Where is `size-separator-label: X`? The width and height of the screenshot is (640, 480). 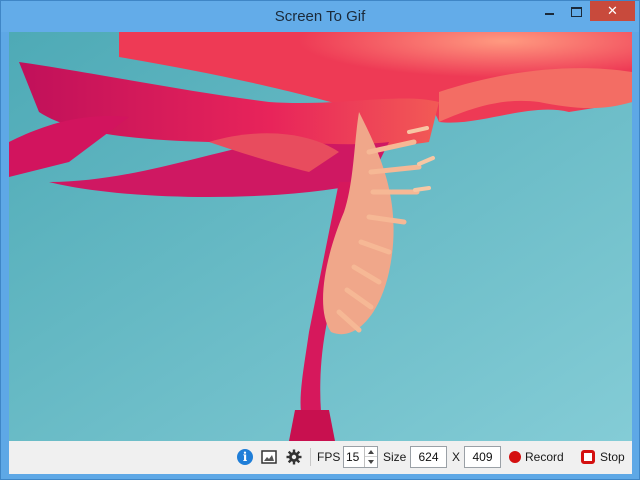
size-separator-label: X is located at coordinates (456, 457).